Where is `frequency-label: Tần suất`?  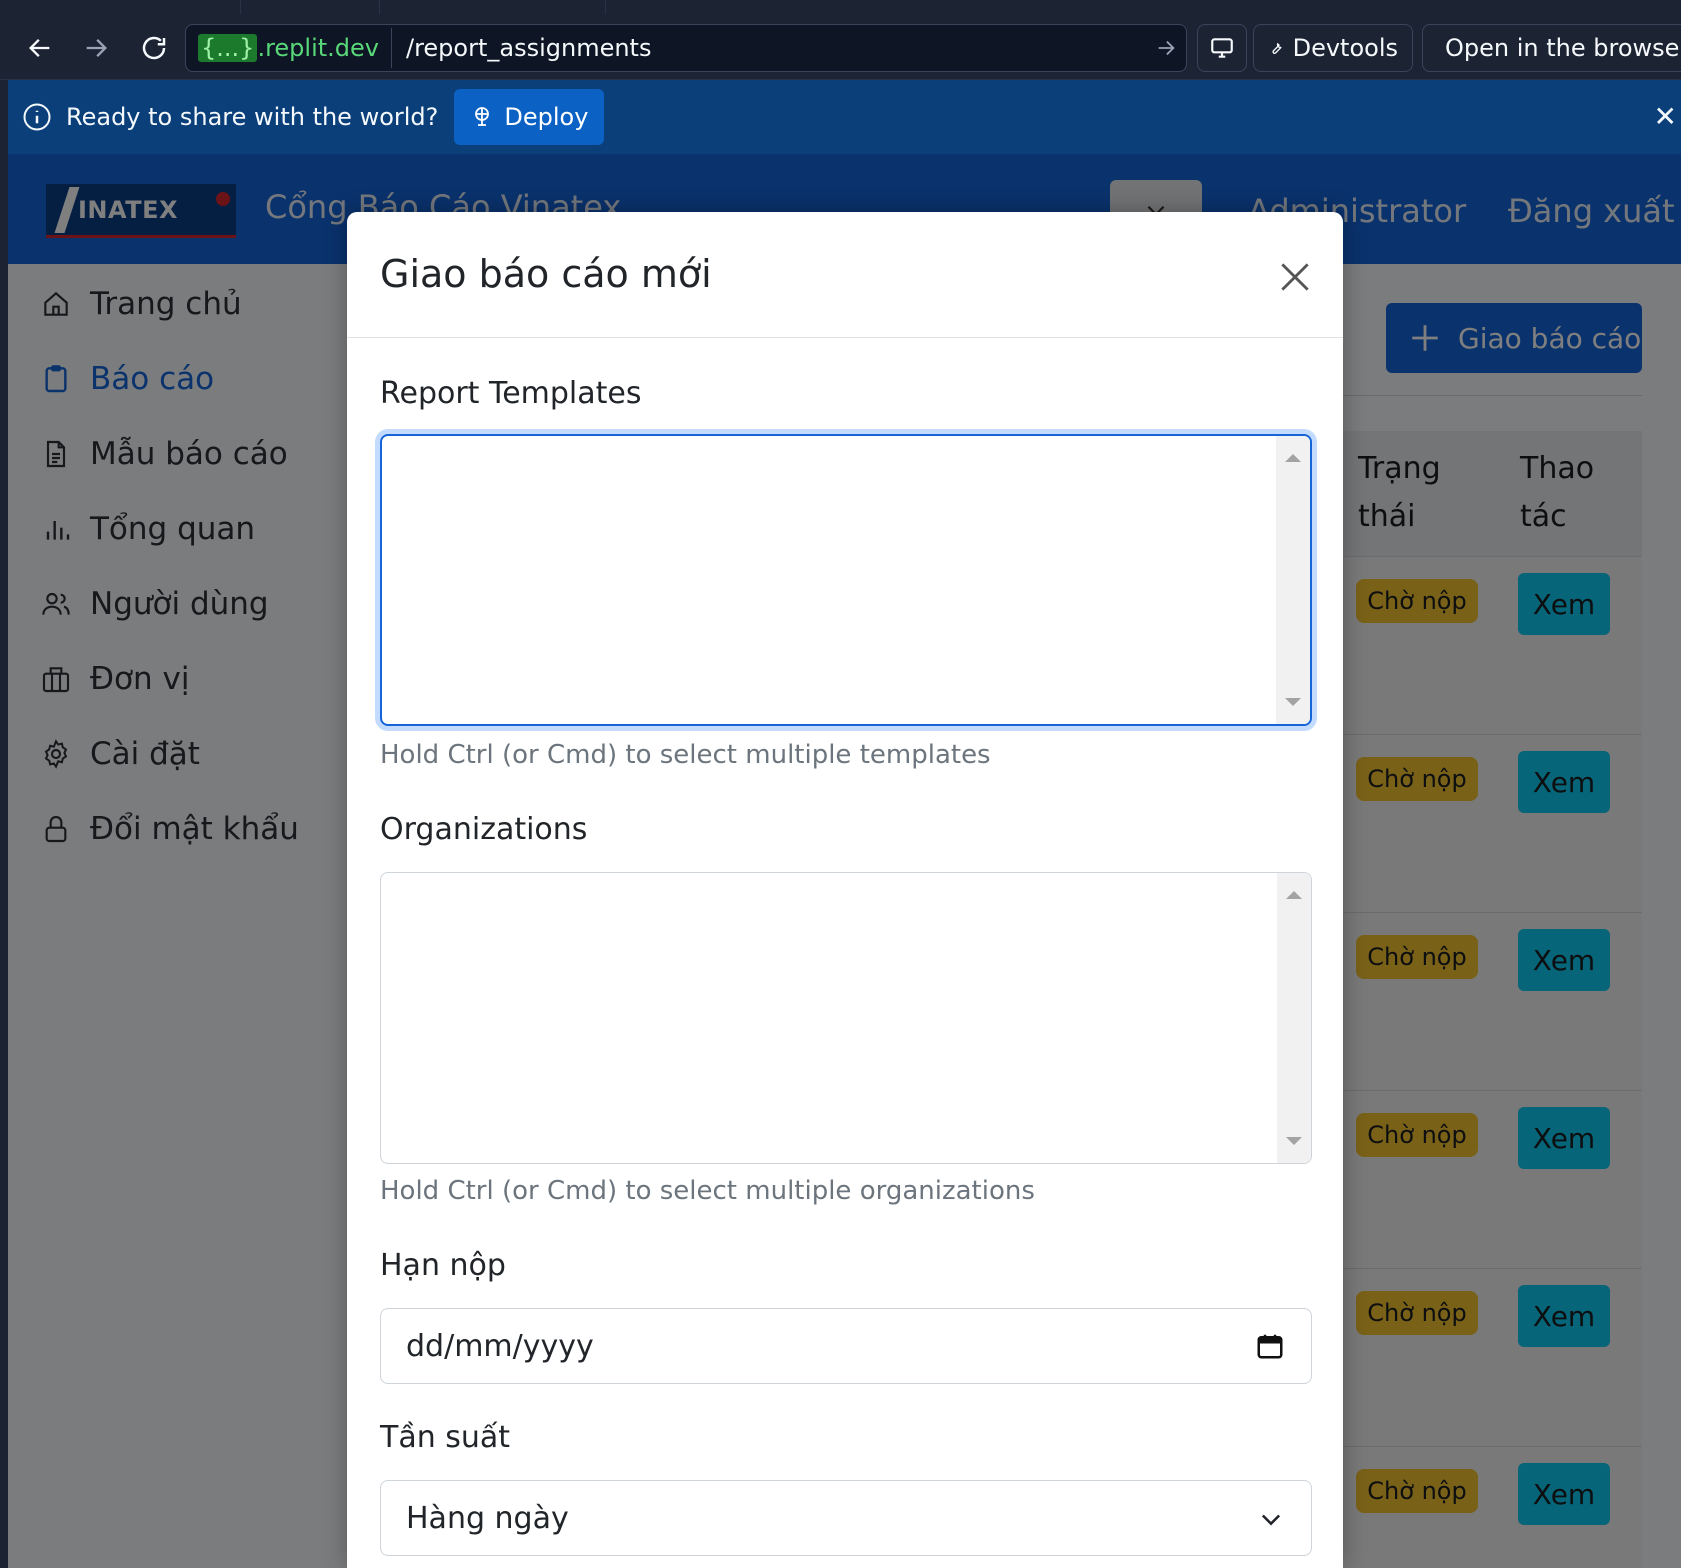
frequency-label: Tần suất is located at coordinates (445, 1437).